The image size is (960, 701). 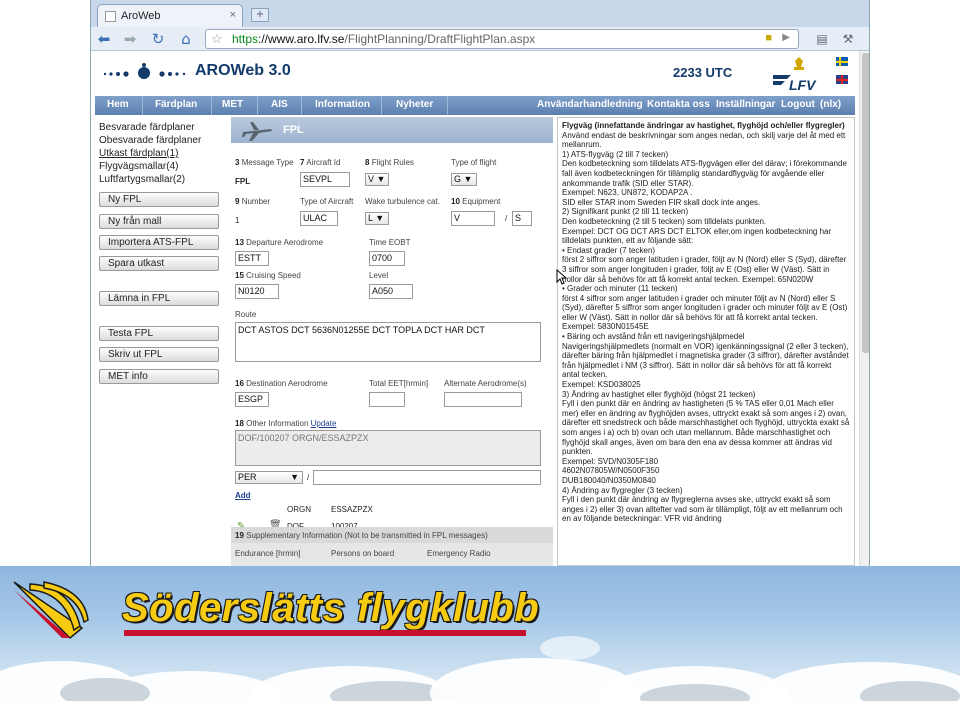 I want to click on field-7-label: 7 Aircraft Id, so click(x=320, y=162).